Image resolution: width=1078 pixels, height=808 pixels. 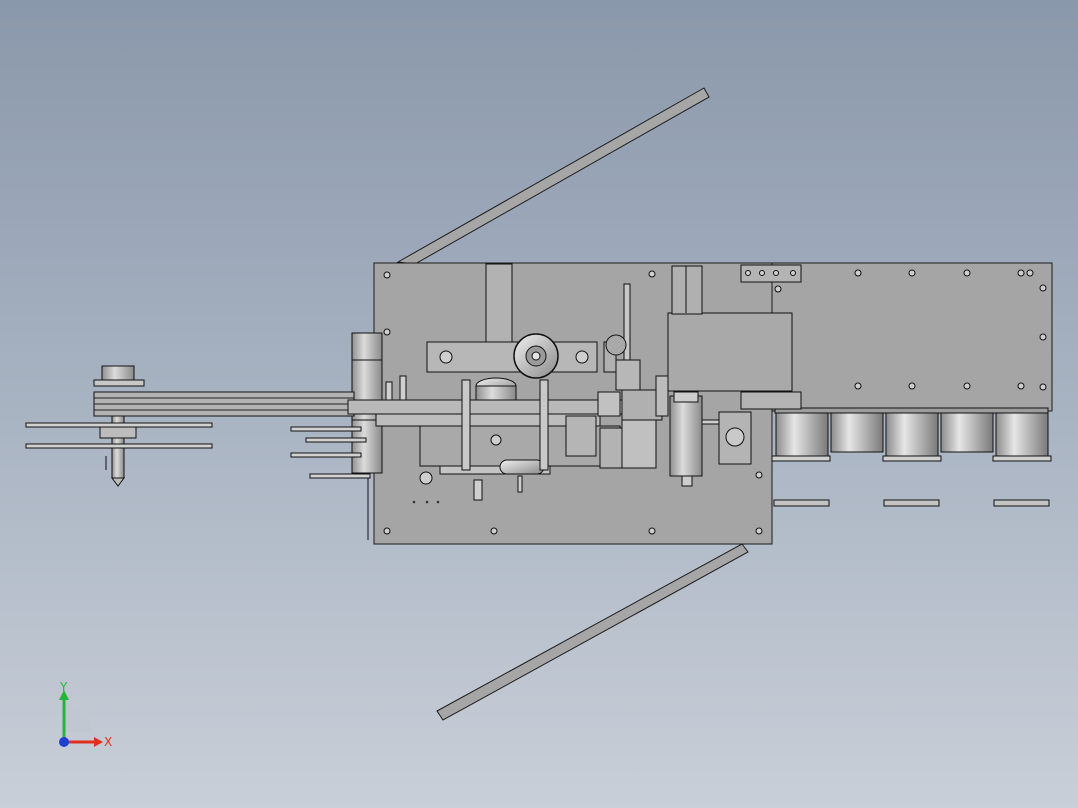 I want to click on x-axis-label: X, so click(x=108, y=742).